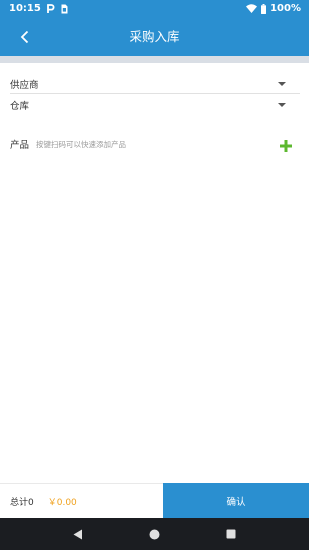 The image size is (320, 550). Describe the element at coordinates (252, 8) in the screenshot. I see `wifi-icon` at that location.